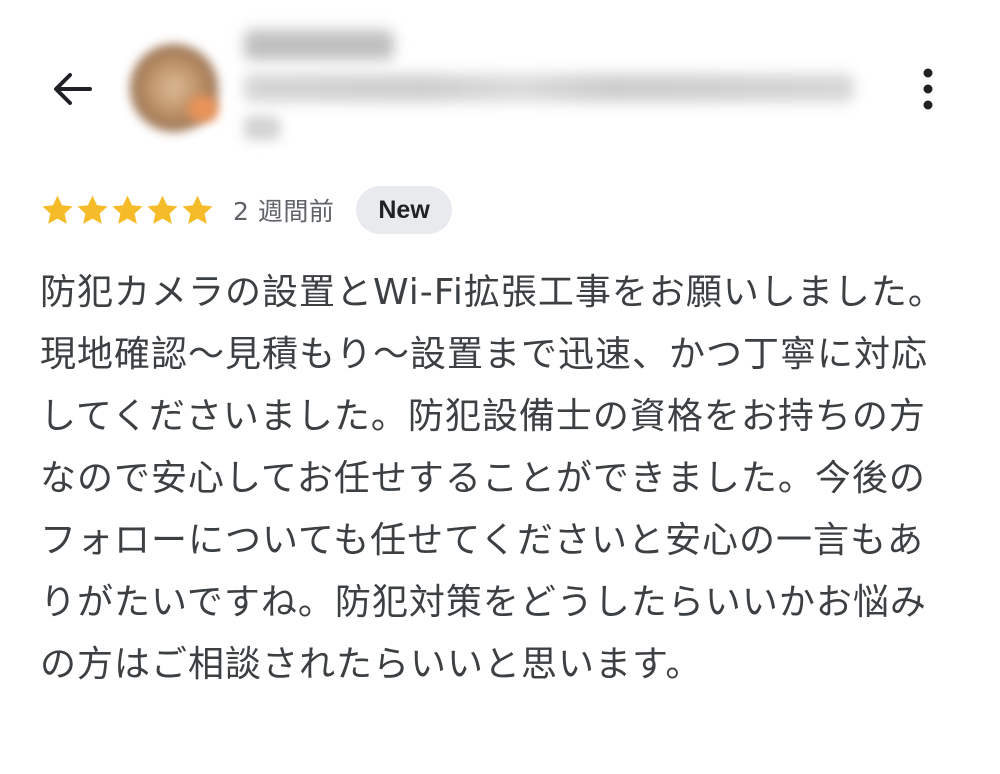  I want to click on rating-row: 2 週間前 New, so click(246, 210).